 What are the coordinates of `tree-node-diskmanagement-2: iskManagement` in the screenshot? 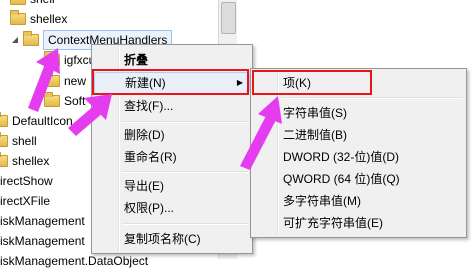 It's located at (42, 241).